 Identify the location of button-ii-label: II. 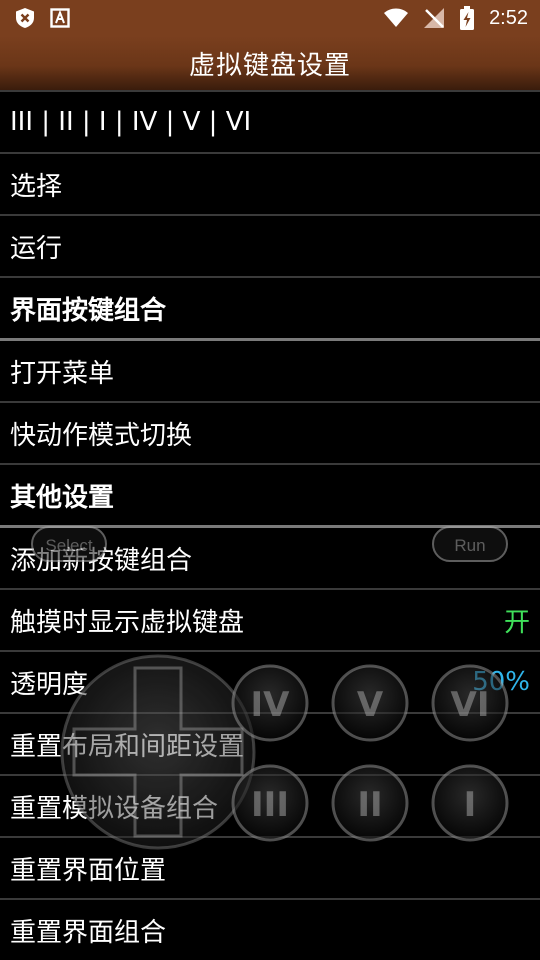
(369, 805).